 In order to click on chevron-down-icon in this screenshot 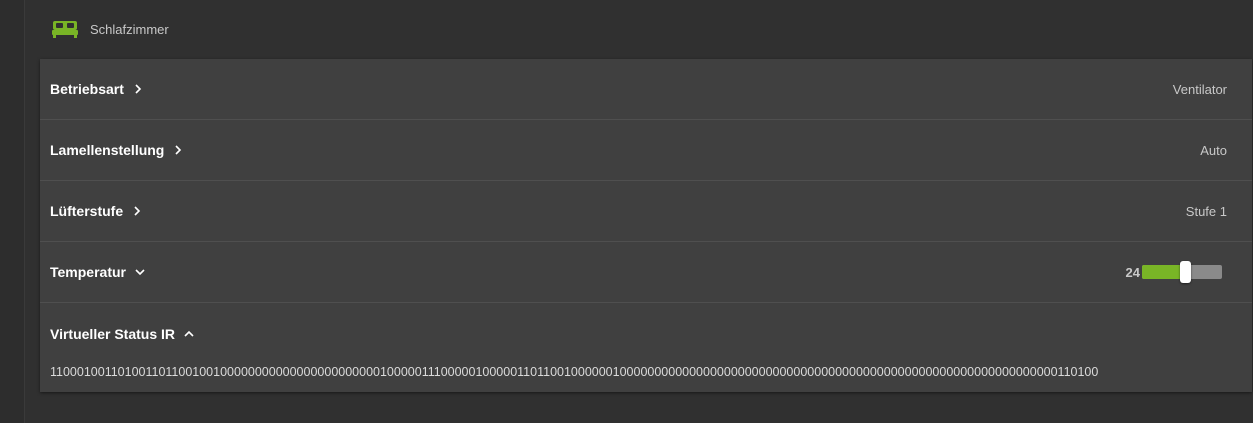, I will do `click(140, 272)`.